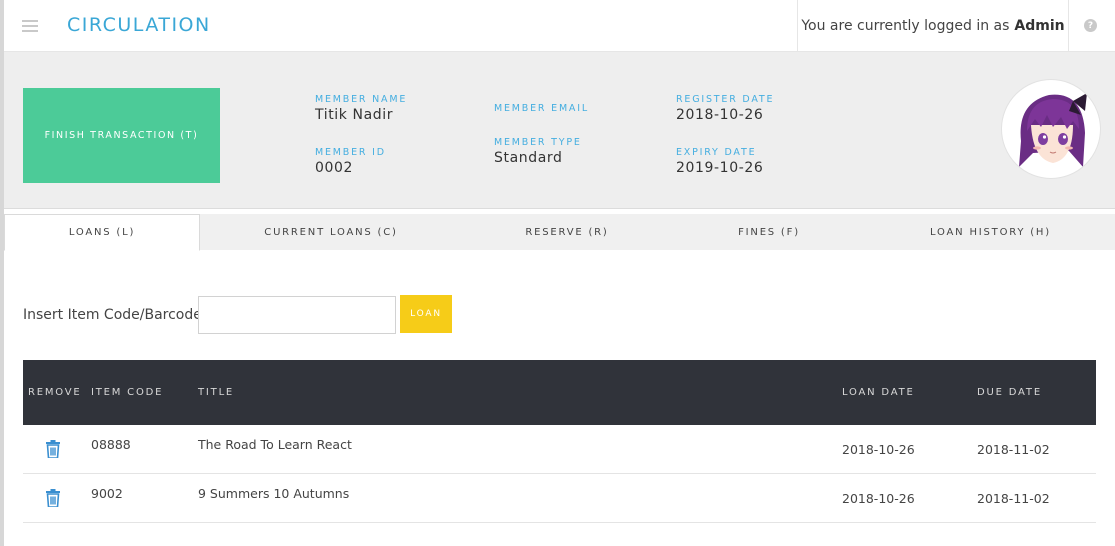 Image resolution: width=1115 pixels, height=546 pixels. I want to click on tab-fines: FINES (F), so click(769, 232).